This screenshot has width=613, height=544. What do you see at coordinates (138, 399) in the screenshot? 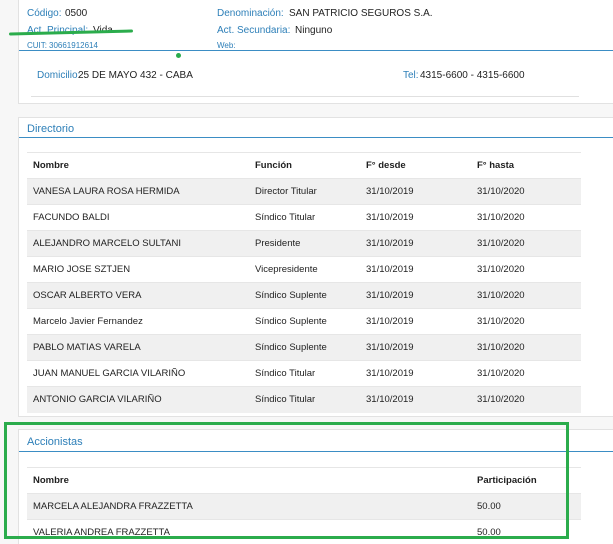
I see `director-name: ANTONIO GARCIA VILARIÑO` at bounding box center [138, 399].